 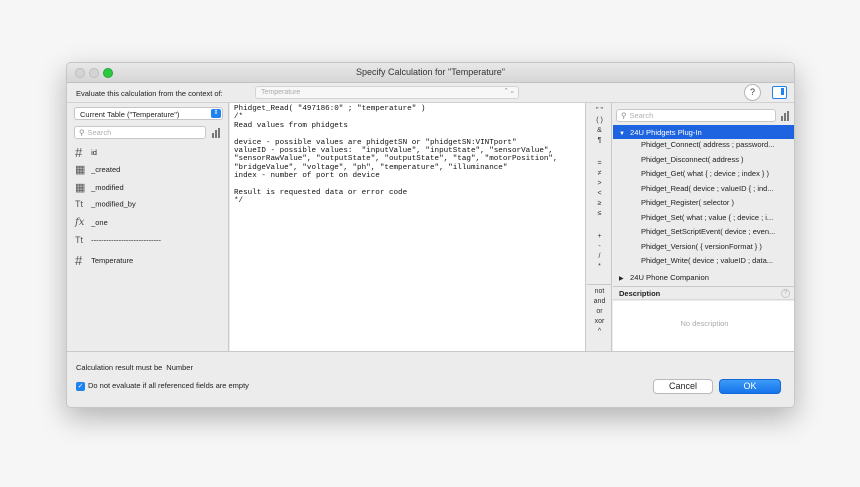 What do you see at coordinates (599, 141) in the screenshot?
I see `operator-pilcrow-button: ¶` at bounding box center [599, 141].